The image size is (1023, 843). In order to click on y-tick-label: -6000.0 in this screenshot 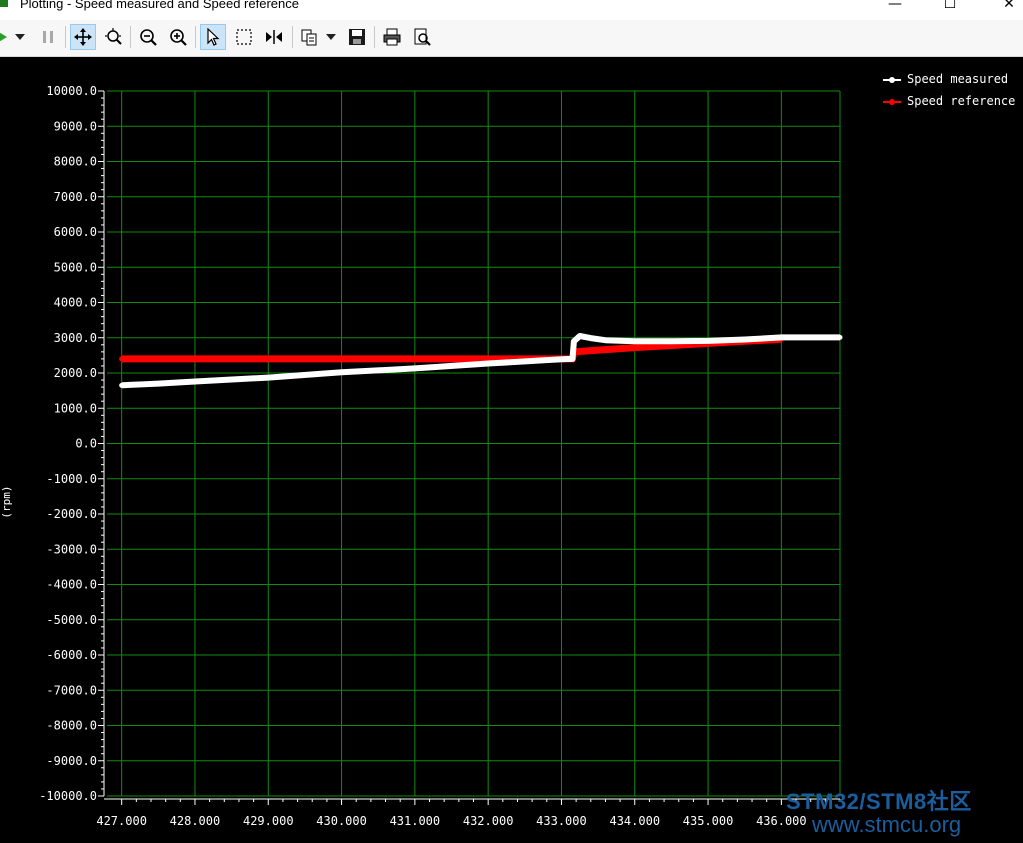, I will do `click(71, 655)`.